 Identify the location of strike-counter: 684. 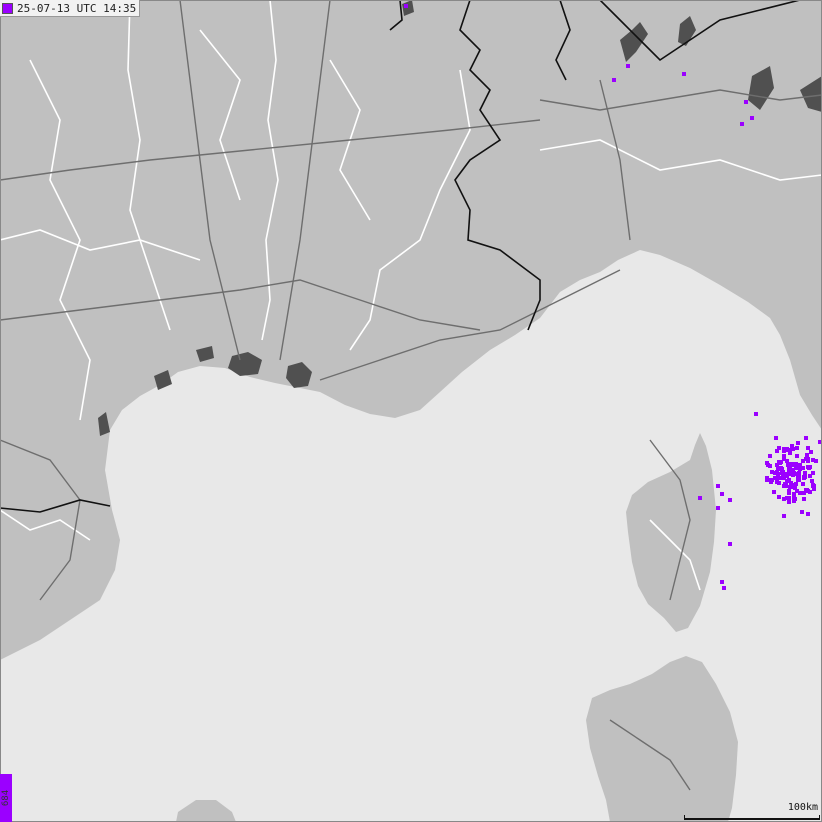
(6, 798).